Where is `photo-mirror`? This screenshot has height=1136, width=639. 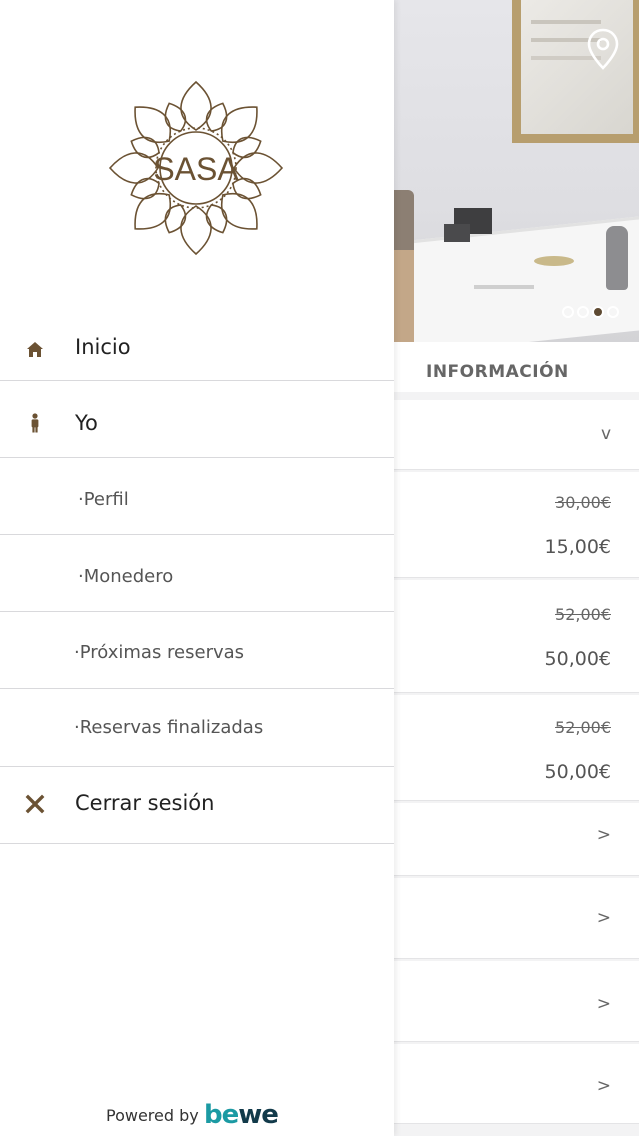 photo-mirror is located at coordinates (575, 71).